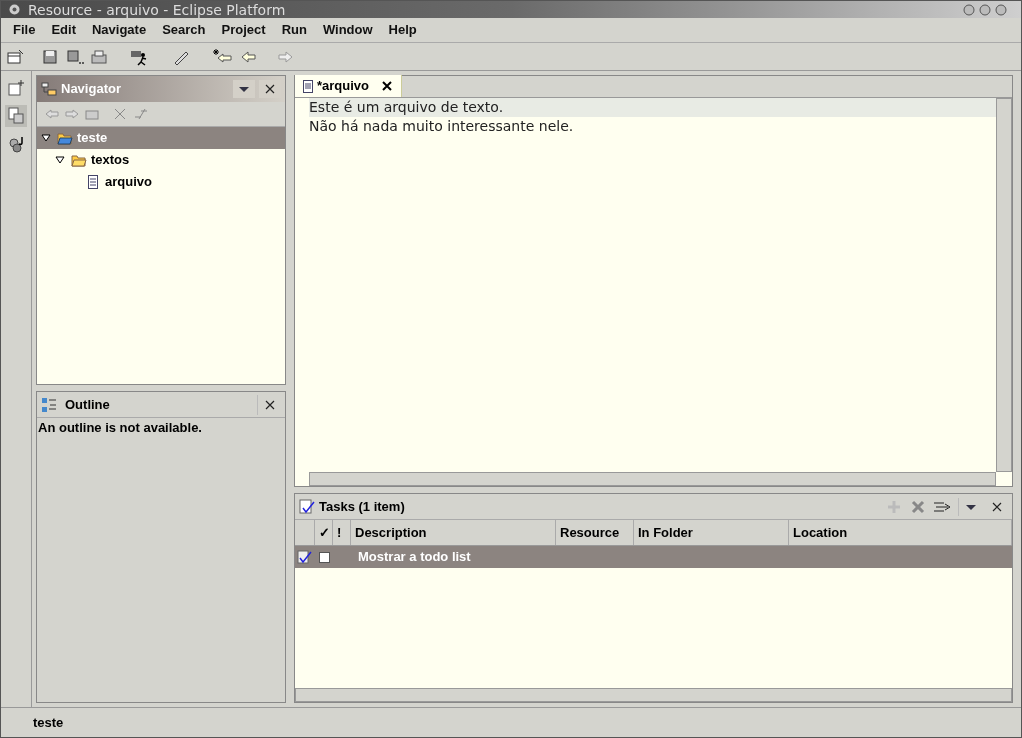 The width and height of the screenshot is (1022, 738). What do you see at coordinates (119, 30) in the screenshot?
I see `menu-item: Navigate` at bounding box center [119, 30].